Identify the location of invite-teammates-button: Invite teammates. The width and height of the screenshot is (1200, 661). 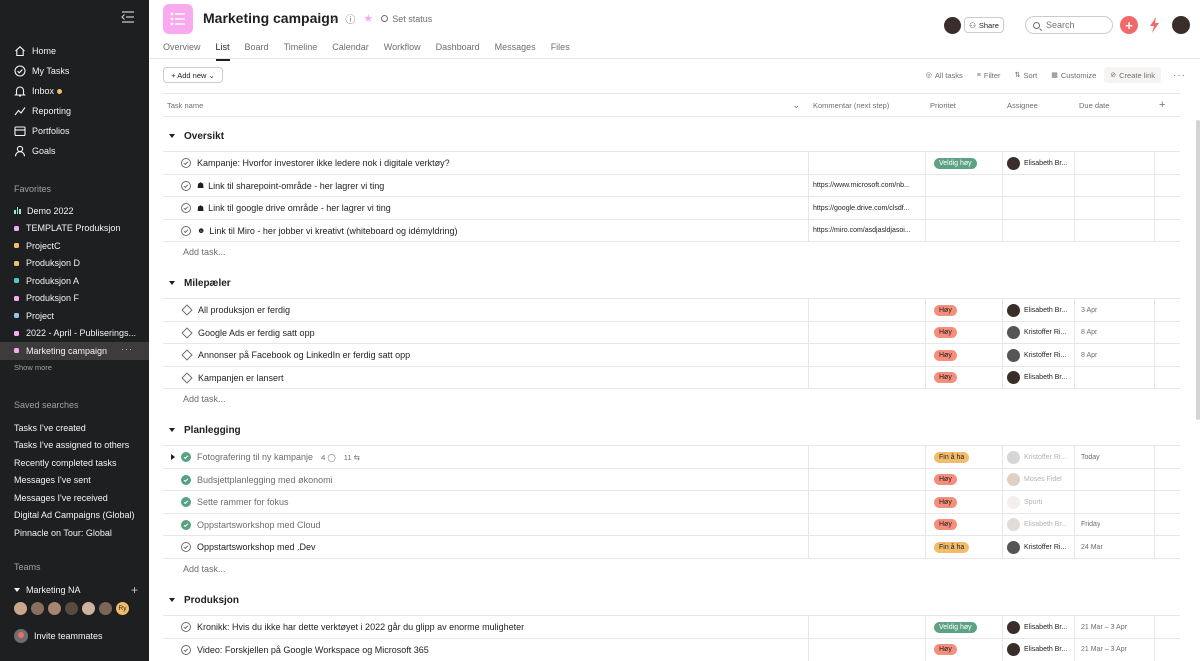
(58, 636).